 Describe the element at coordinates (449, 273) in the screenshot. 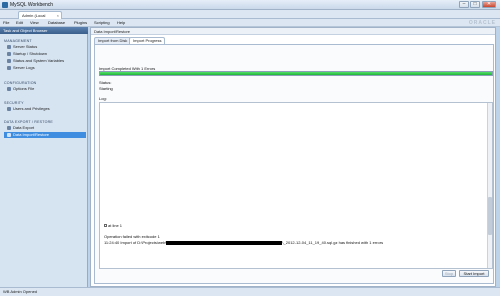

I see `stop-button: Stop` at that location.